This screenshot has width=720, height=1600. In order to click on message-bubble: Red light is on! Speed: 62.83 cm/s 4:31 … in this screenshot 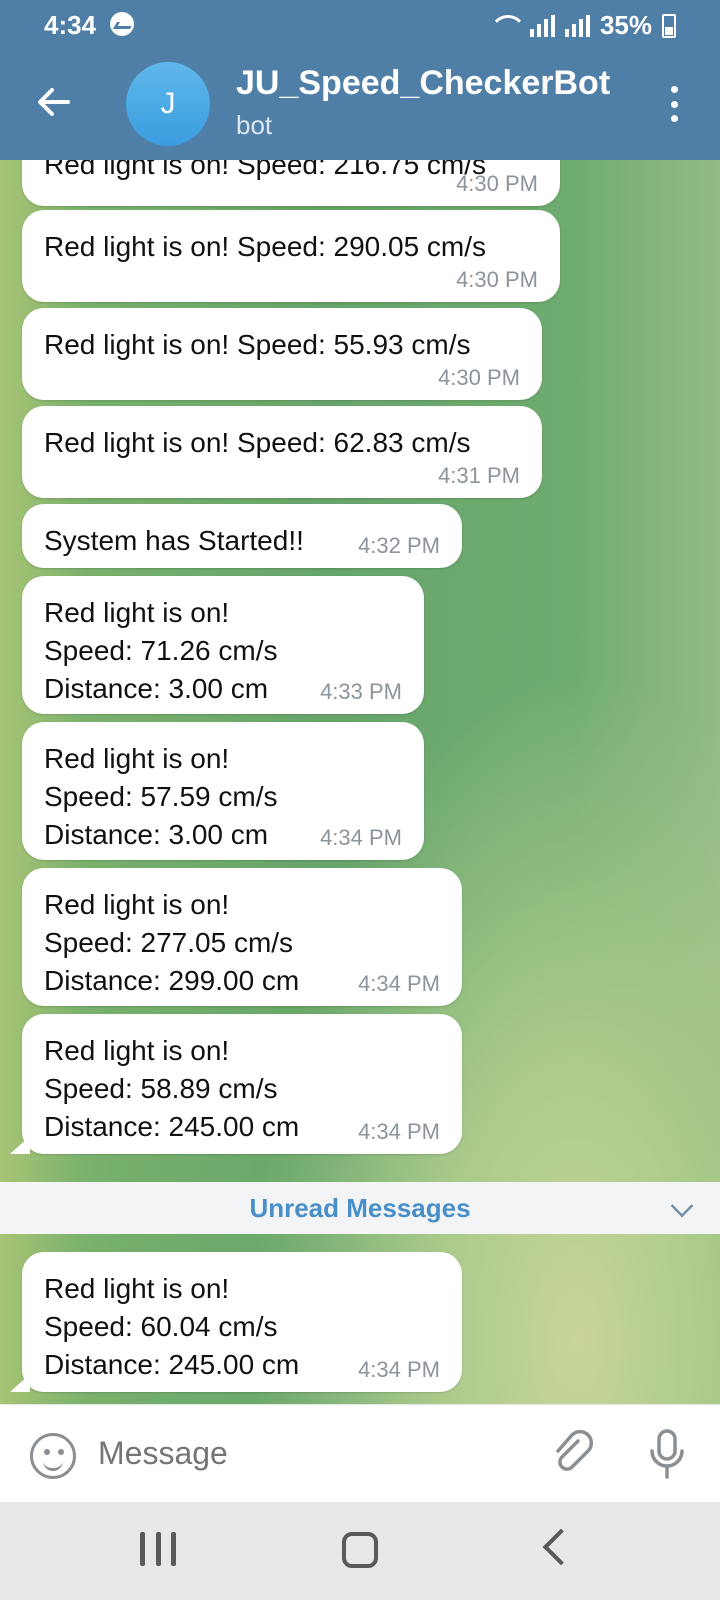, I will do `click(282, 452)`.